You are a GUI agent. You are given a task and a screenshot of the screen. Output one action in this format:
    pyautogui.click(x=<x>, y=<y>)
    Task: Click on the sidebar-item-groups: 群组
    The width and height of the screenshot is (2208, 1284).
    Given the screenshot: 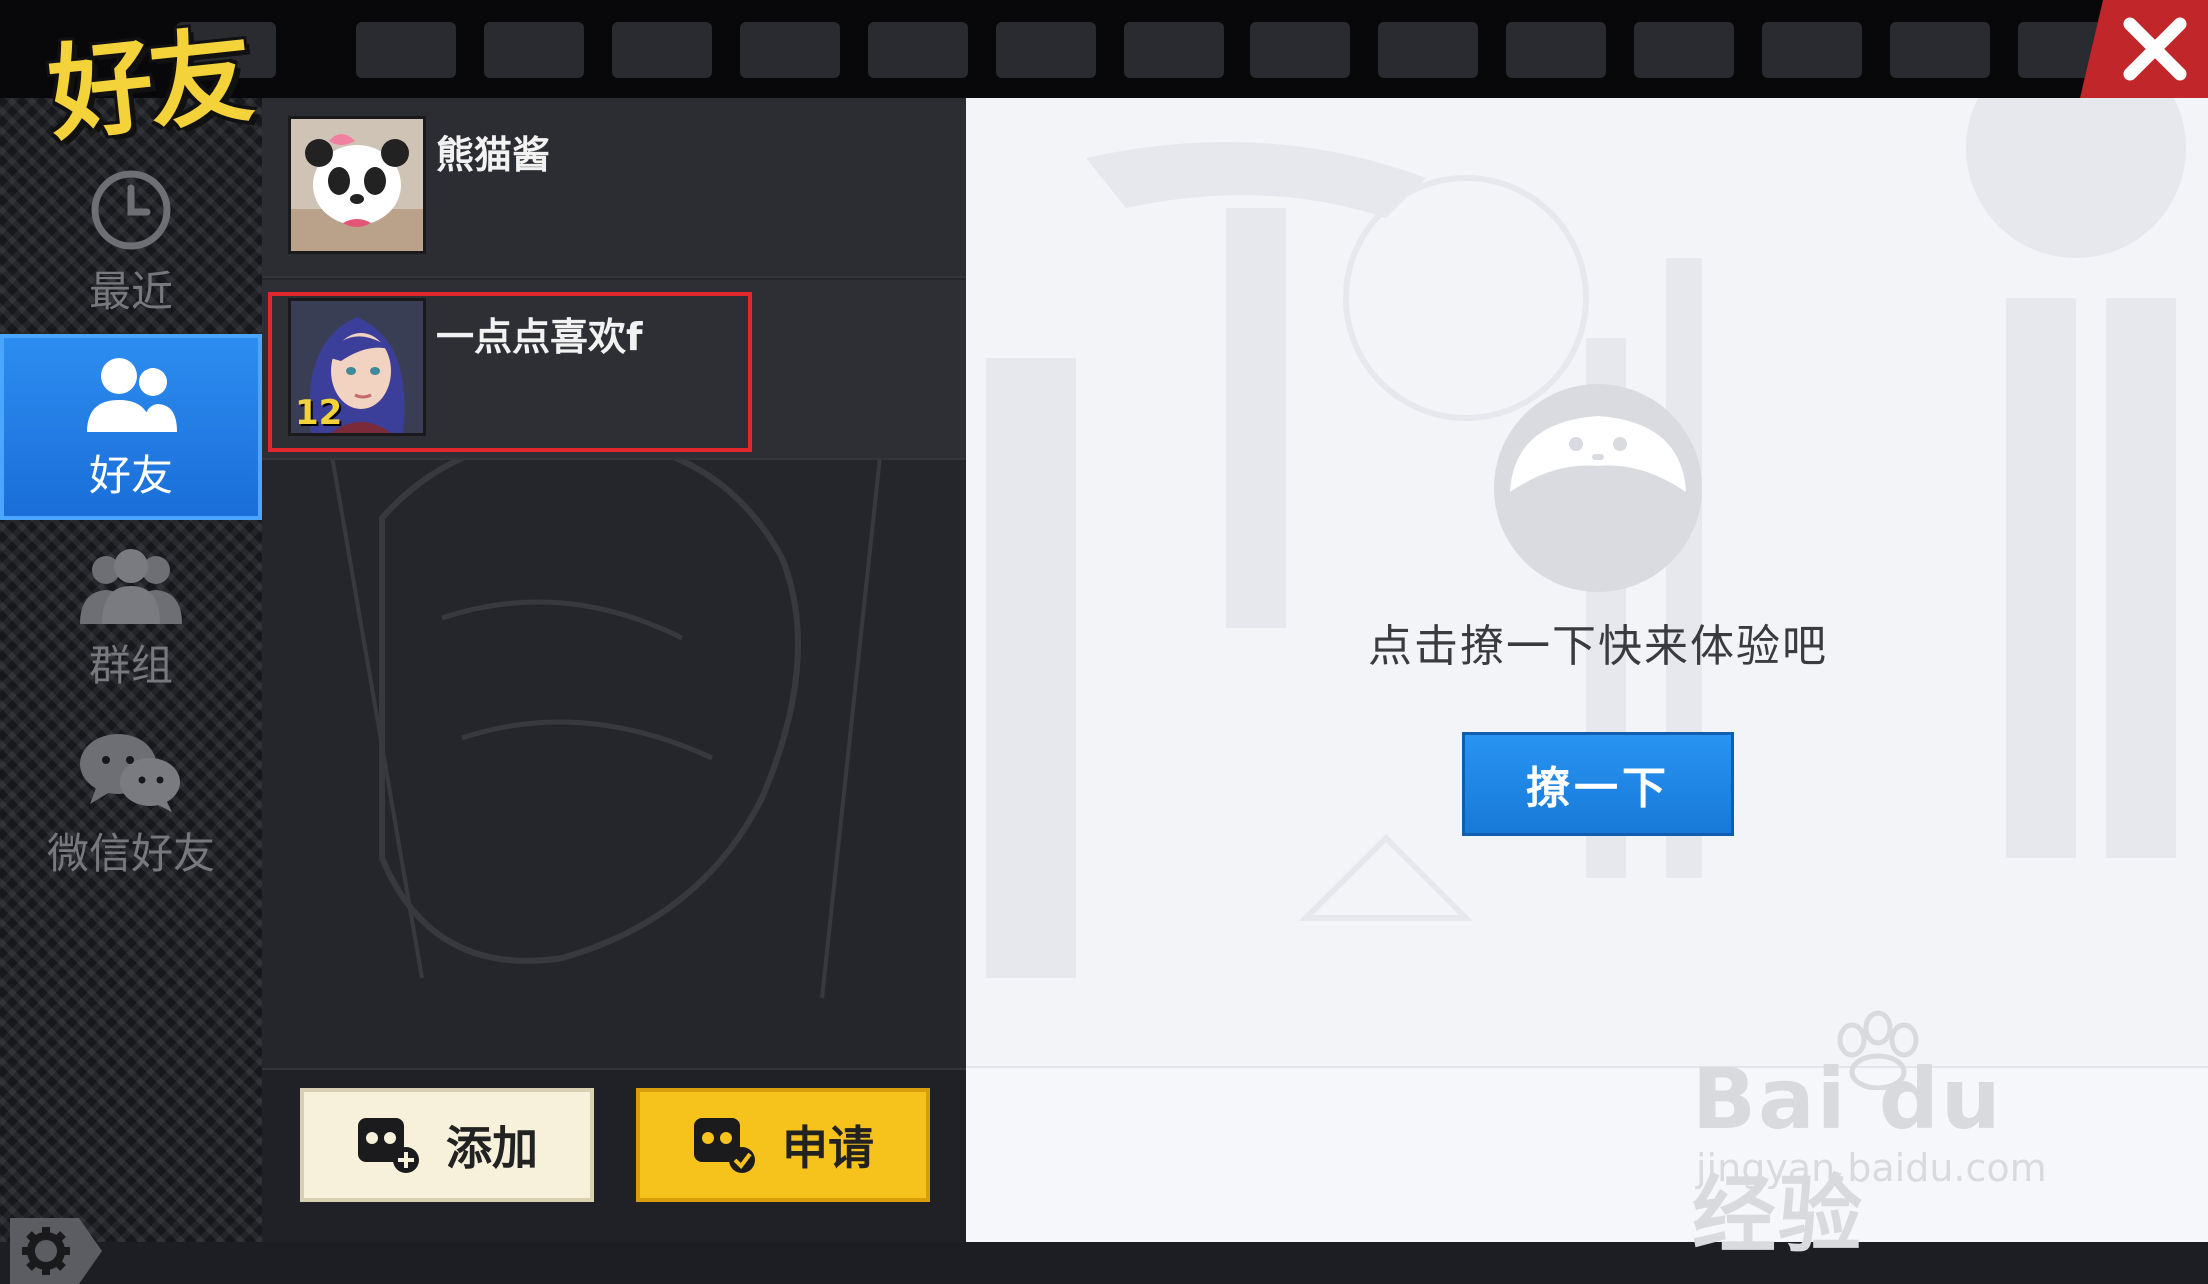 What is the action you would take?
    pyautogui.click(x=131, y=619)
    